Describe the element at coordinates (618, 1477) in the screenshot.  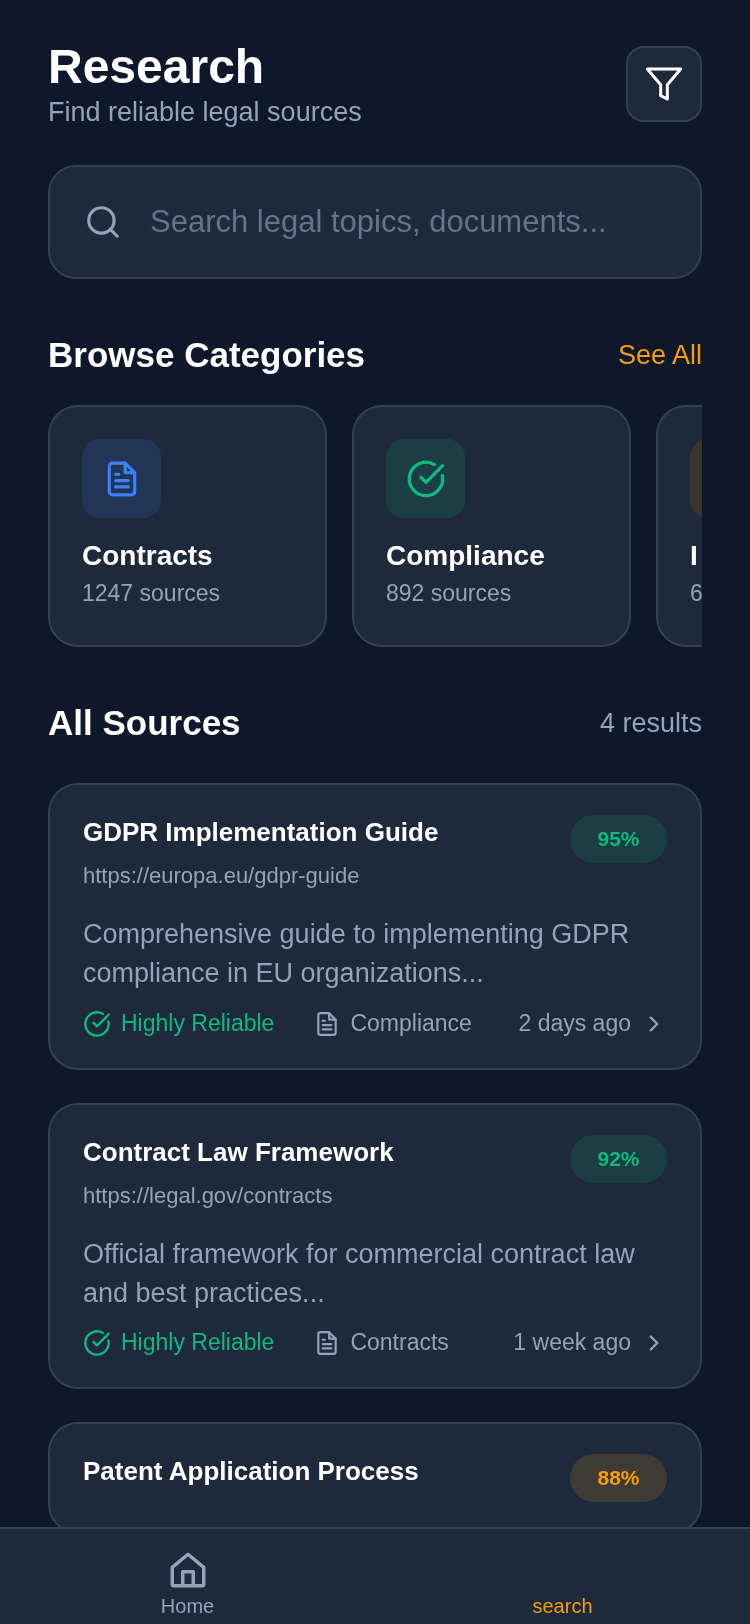
I see `score-value: 88%` at that location.